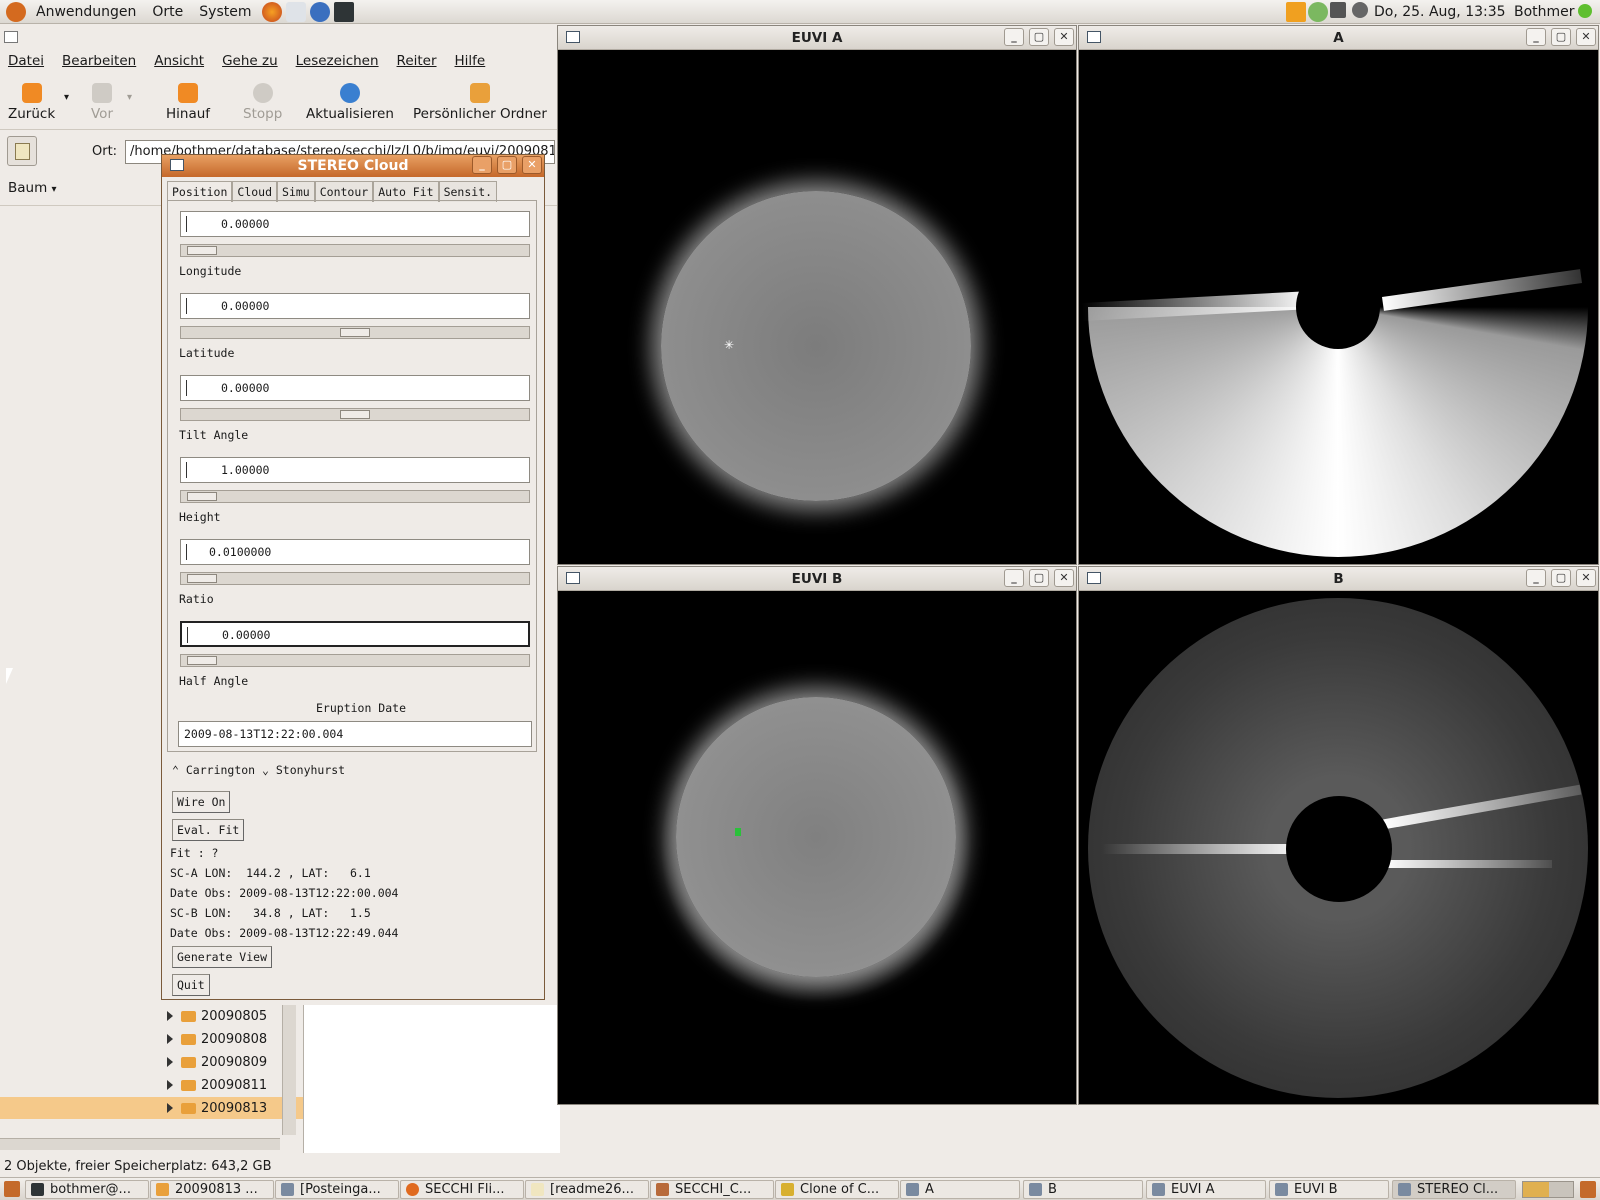 This screenshot has height=1200, width=1600. What do you see at coordinates (355, 388) in the screenshot?
I see `tilt-angle-field: 0.00000` at bounding box center [355, 388].